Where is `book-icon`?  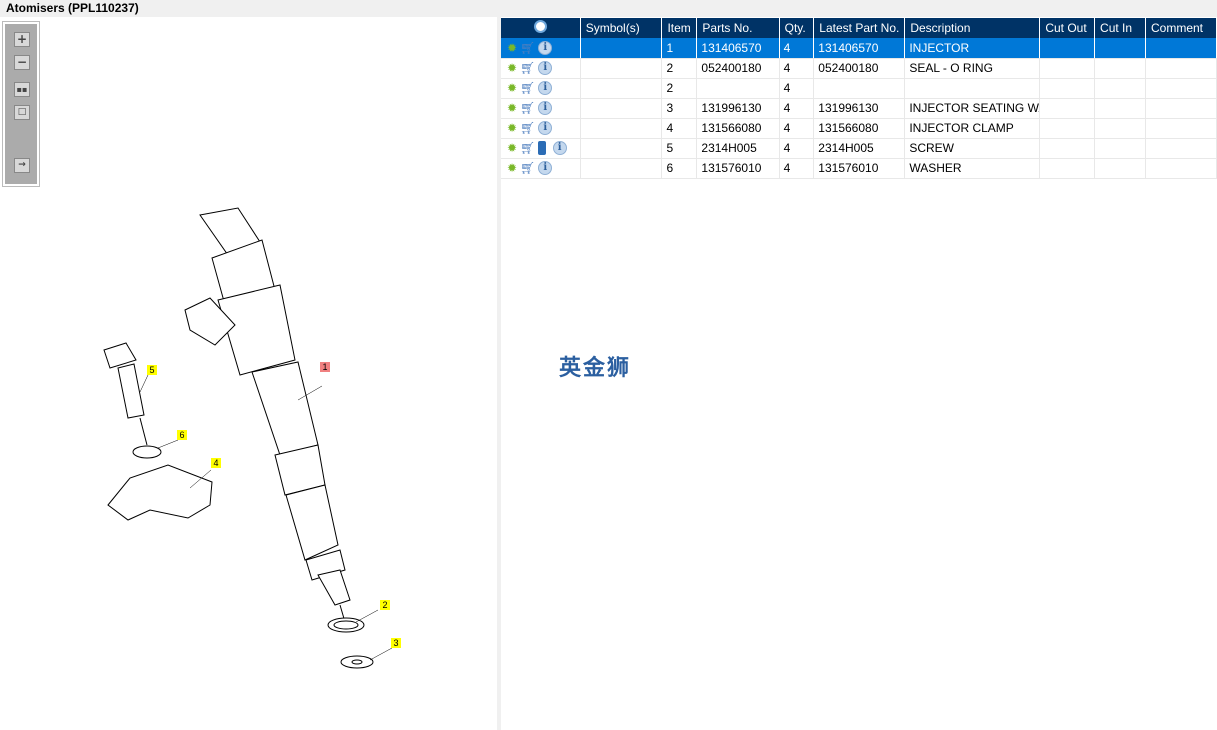
book-icon is located at coordinates (542, 148).